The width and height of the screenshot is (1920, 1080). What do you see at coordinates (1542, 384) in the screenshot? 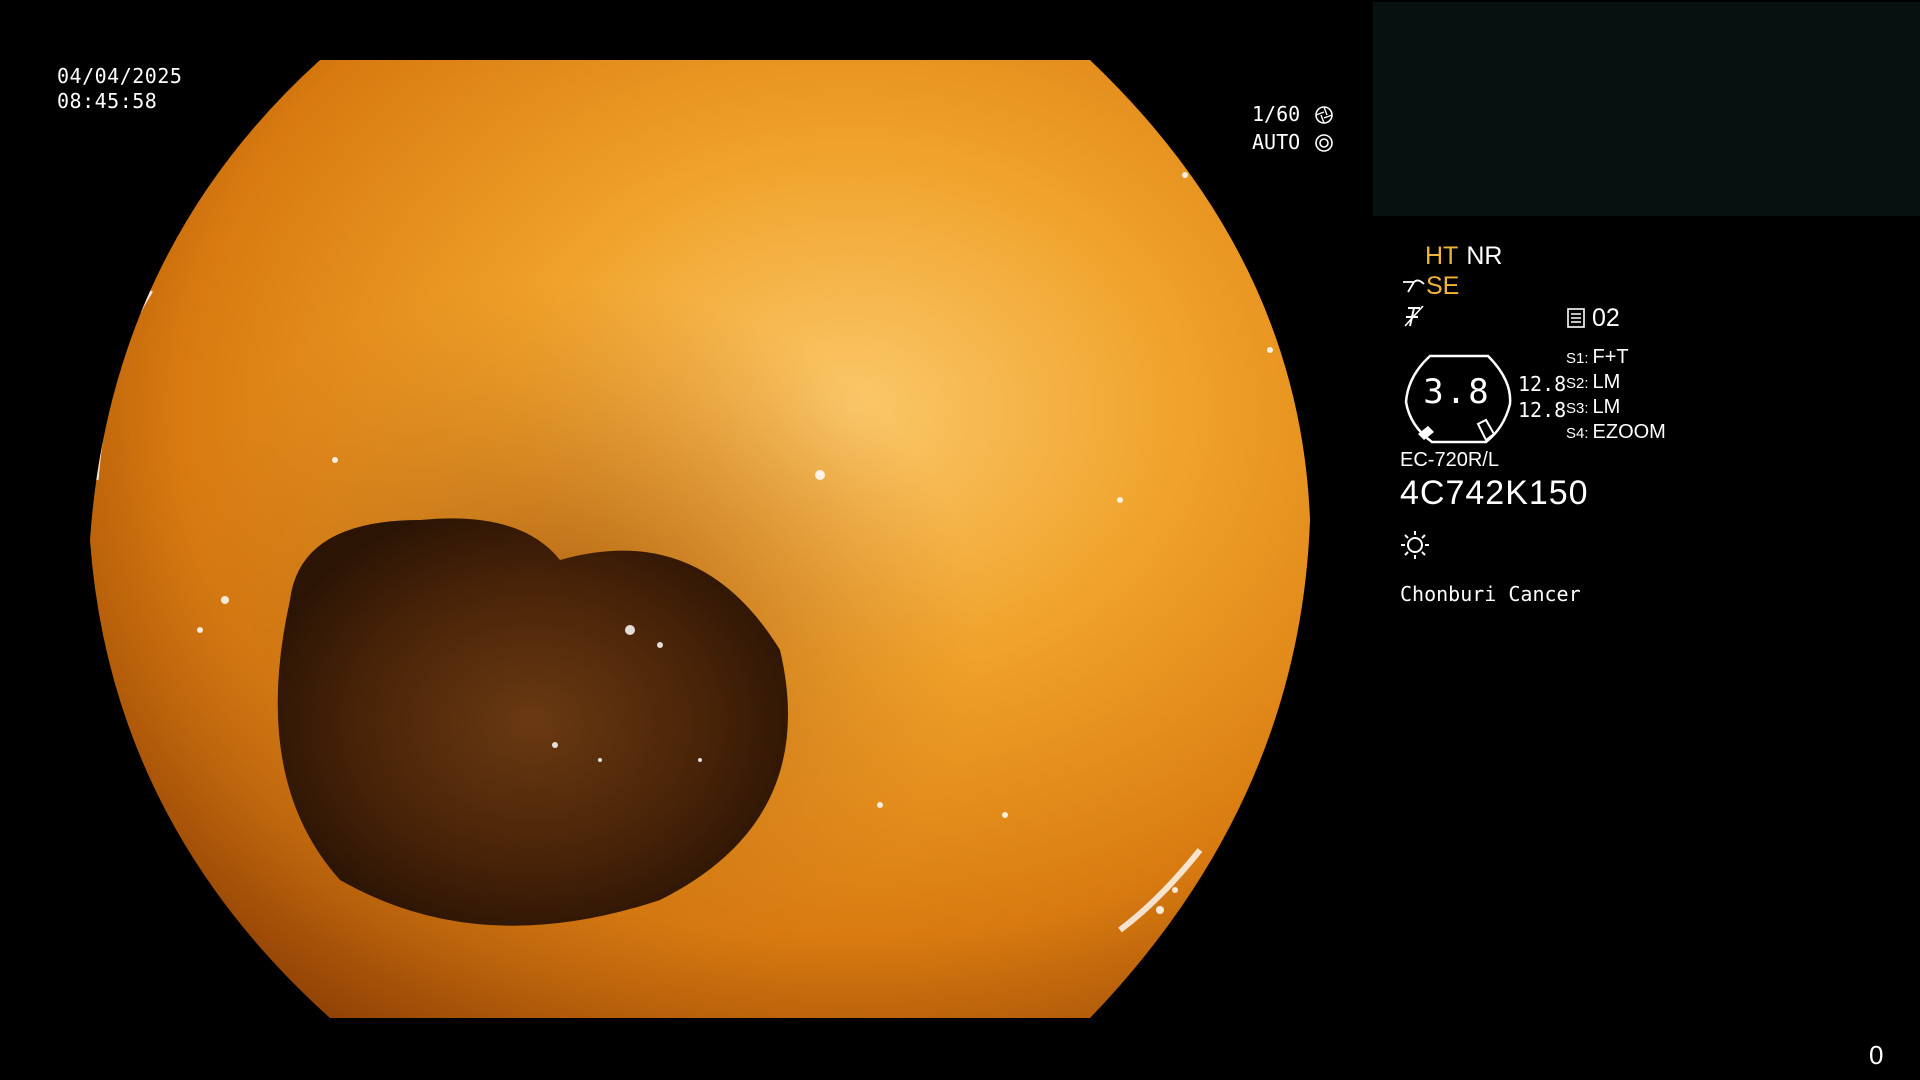
I see `gauge-side-value-1: 12.8` at bounding box center [1542, 384].